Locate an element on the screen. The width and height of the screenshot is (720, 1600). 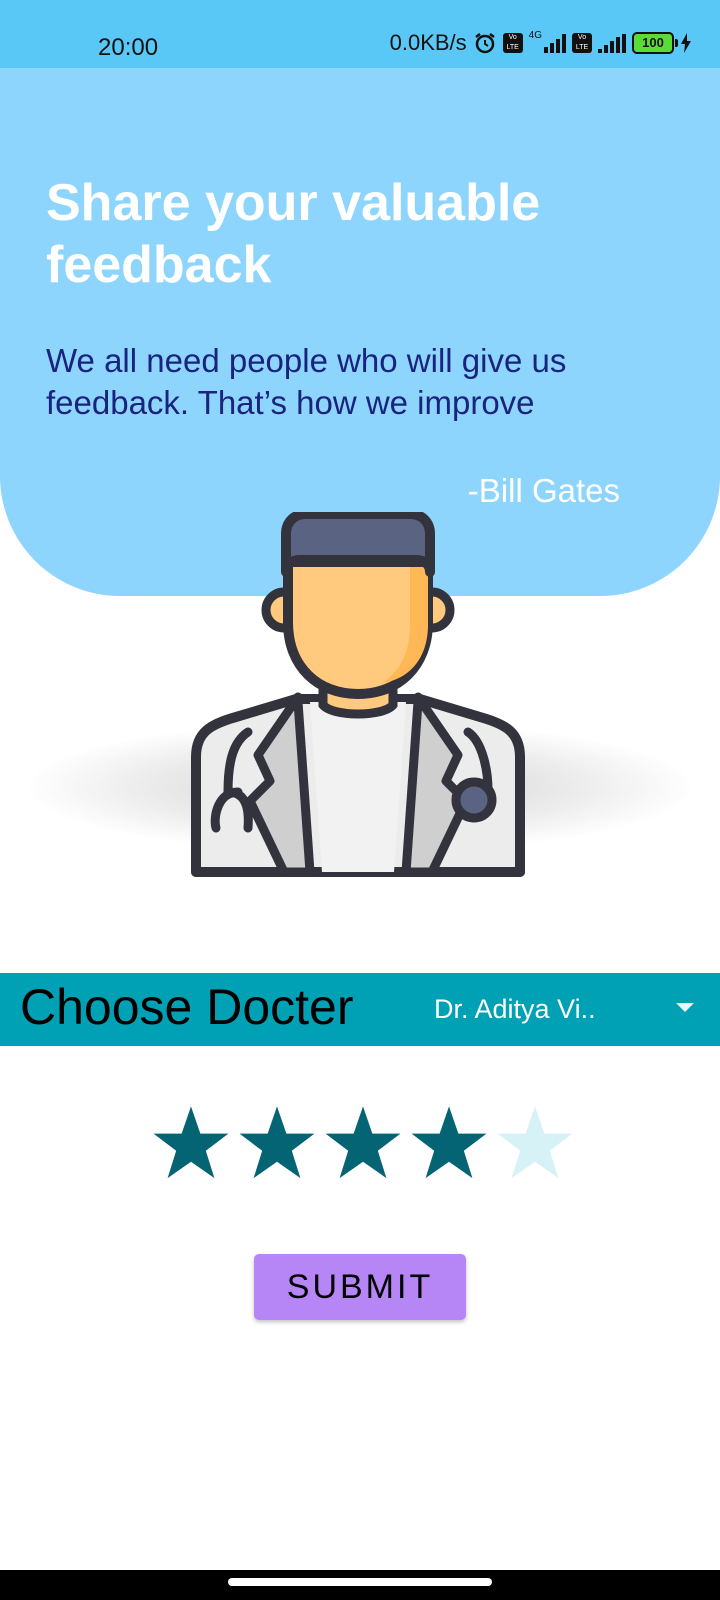
alarm-icon is located at coordinates (484, 43).